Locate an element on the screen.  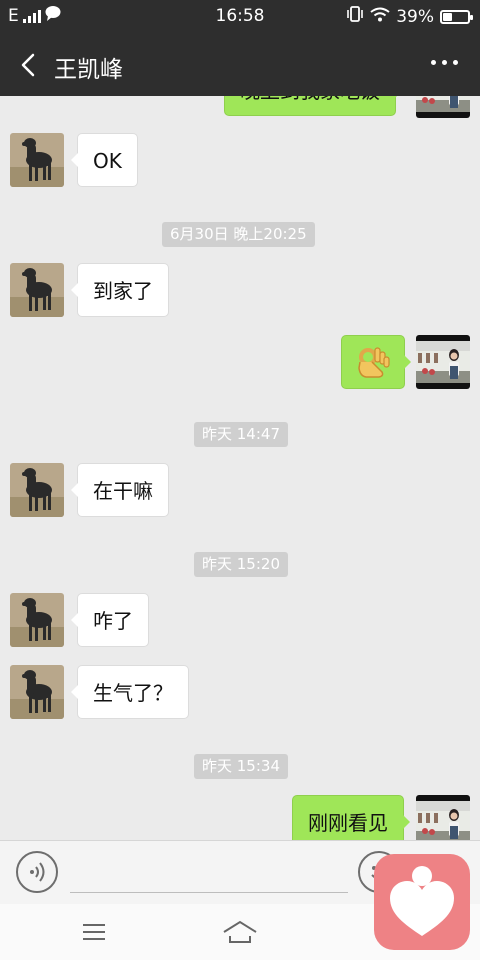
status-bar: E 16:58 39% is located at coordinates (240, 17).